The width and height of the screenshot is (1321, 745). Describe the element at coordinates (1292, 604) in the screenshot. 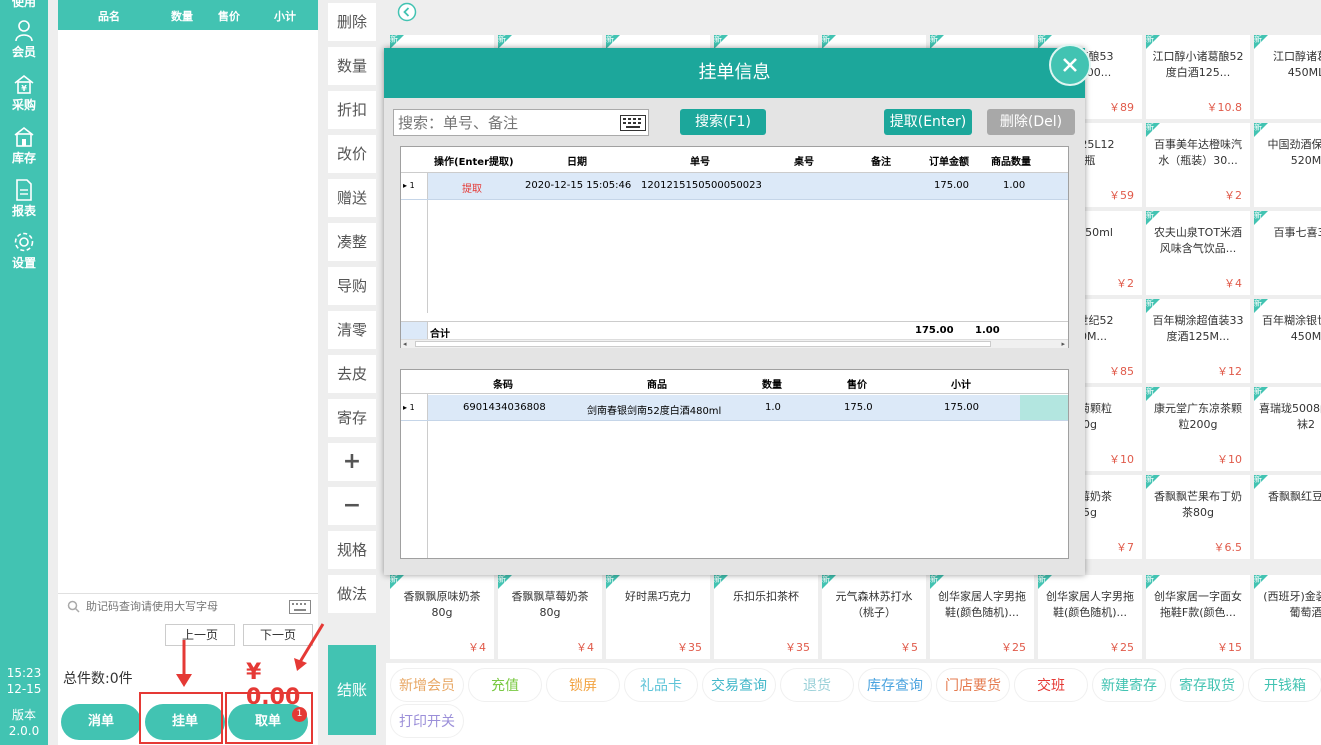

I see `product-name: (西班牙)金装红红葡萄酒` at that location.